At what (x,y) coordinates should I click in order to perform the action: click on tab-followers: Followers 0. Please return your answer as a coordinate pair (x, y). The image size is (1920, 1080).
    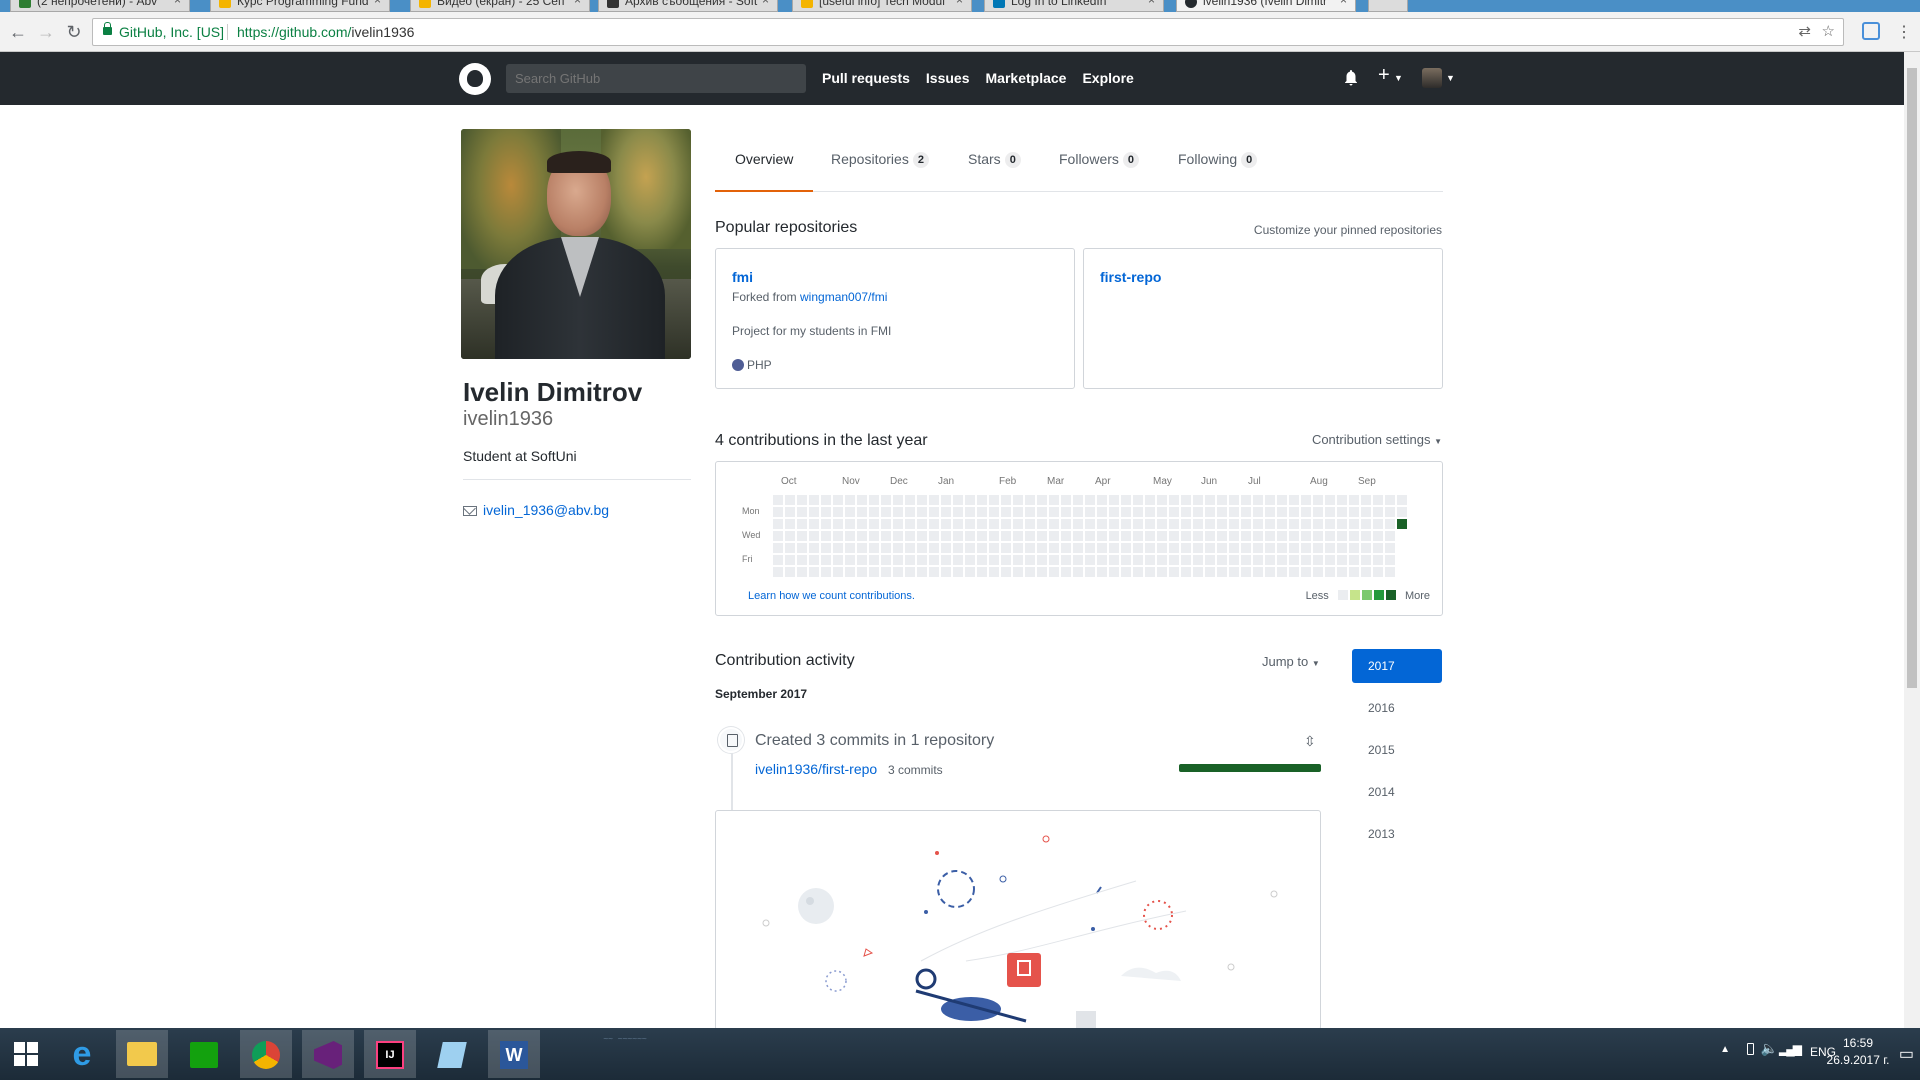
    Looking at the image, I should click on (1099, 166).